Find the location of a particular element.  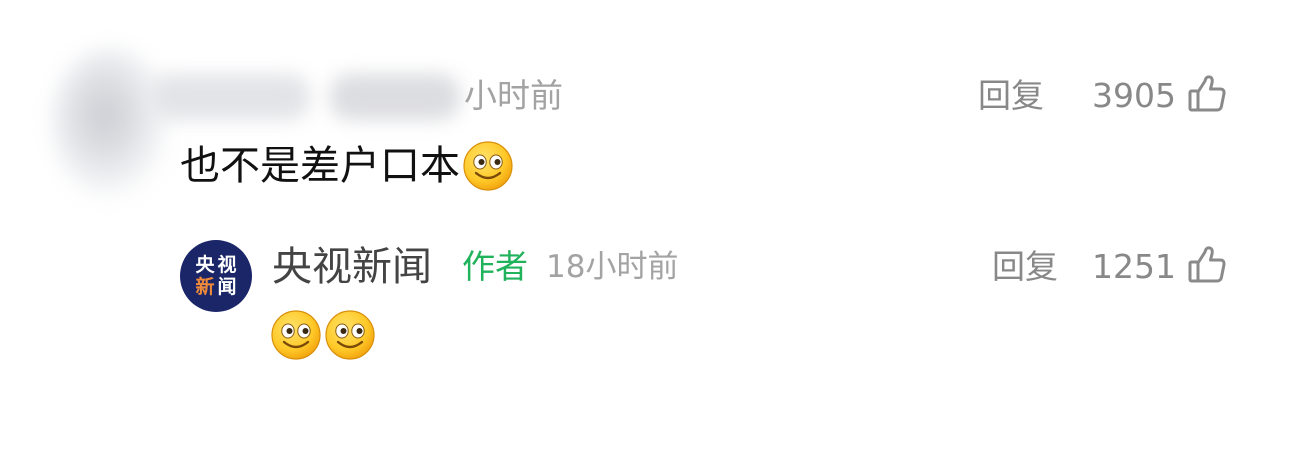

avatar-char: 新 is located at coordinates (205, 287).